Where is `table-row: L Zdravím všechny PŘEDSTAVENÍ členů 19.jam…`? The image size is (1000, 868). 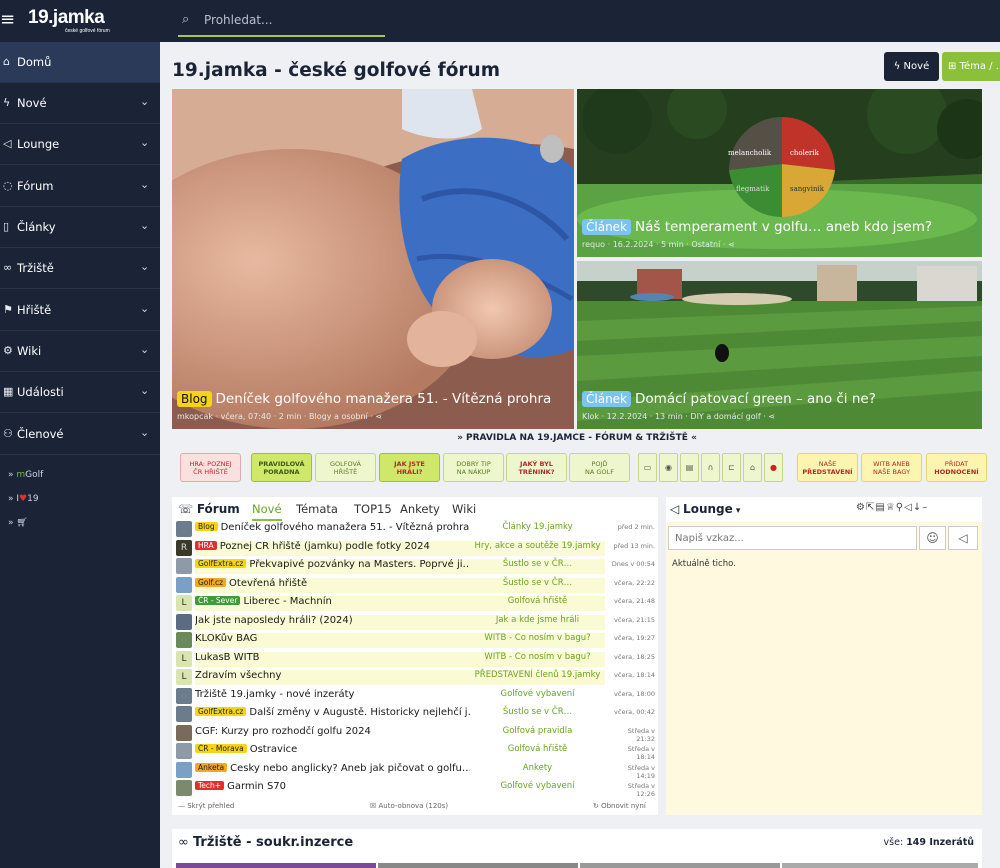
table-row: L Zdravím všechny PŘEDSTAVENÍ členů 19.jam… is located at coordinates (415, 677).